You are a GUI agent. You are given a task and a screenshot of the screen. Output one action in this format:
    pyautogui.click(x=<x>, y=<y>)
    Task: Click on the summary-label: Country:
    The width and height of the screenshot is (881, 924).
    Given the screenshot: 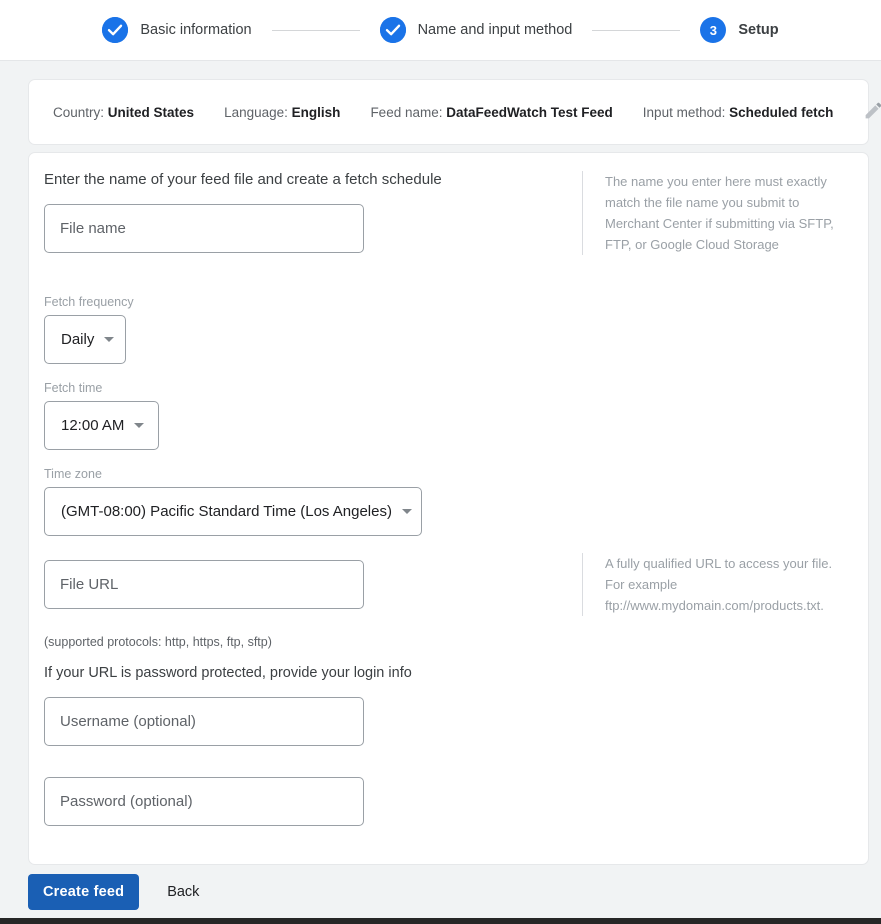 What is the action you would take?
    pyautogui.click(x=79, y=112)
    